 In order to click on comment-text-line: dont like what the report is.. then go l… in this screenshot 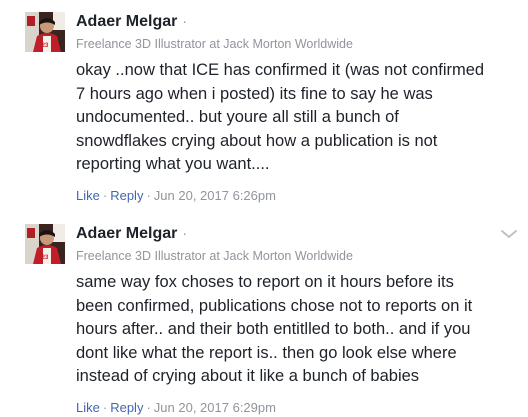, I will do `click(266, 352)`.